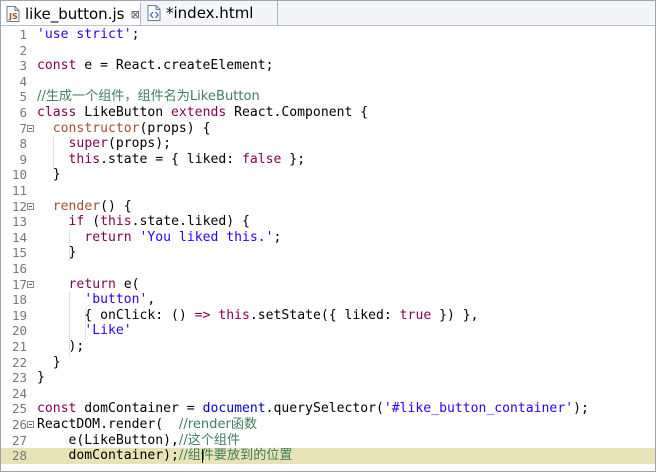  What do you see at coordinates (190, 222) in the screenshot?
I see `code-token: .state.liked) {` at bounding box center [190, 222].